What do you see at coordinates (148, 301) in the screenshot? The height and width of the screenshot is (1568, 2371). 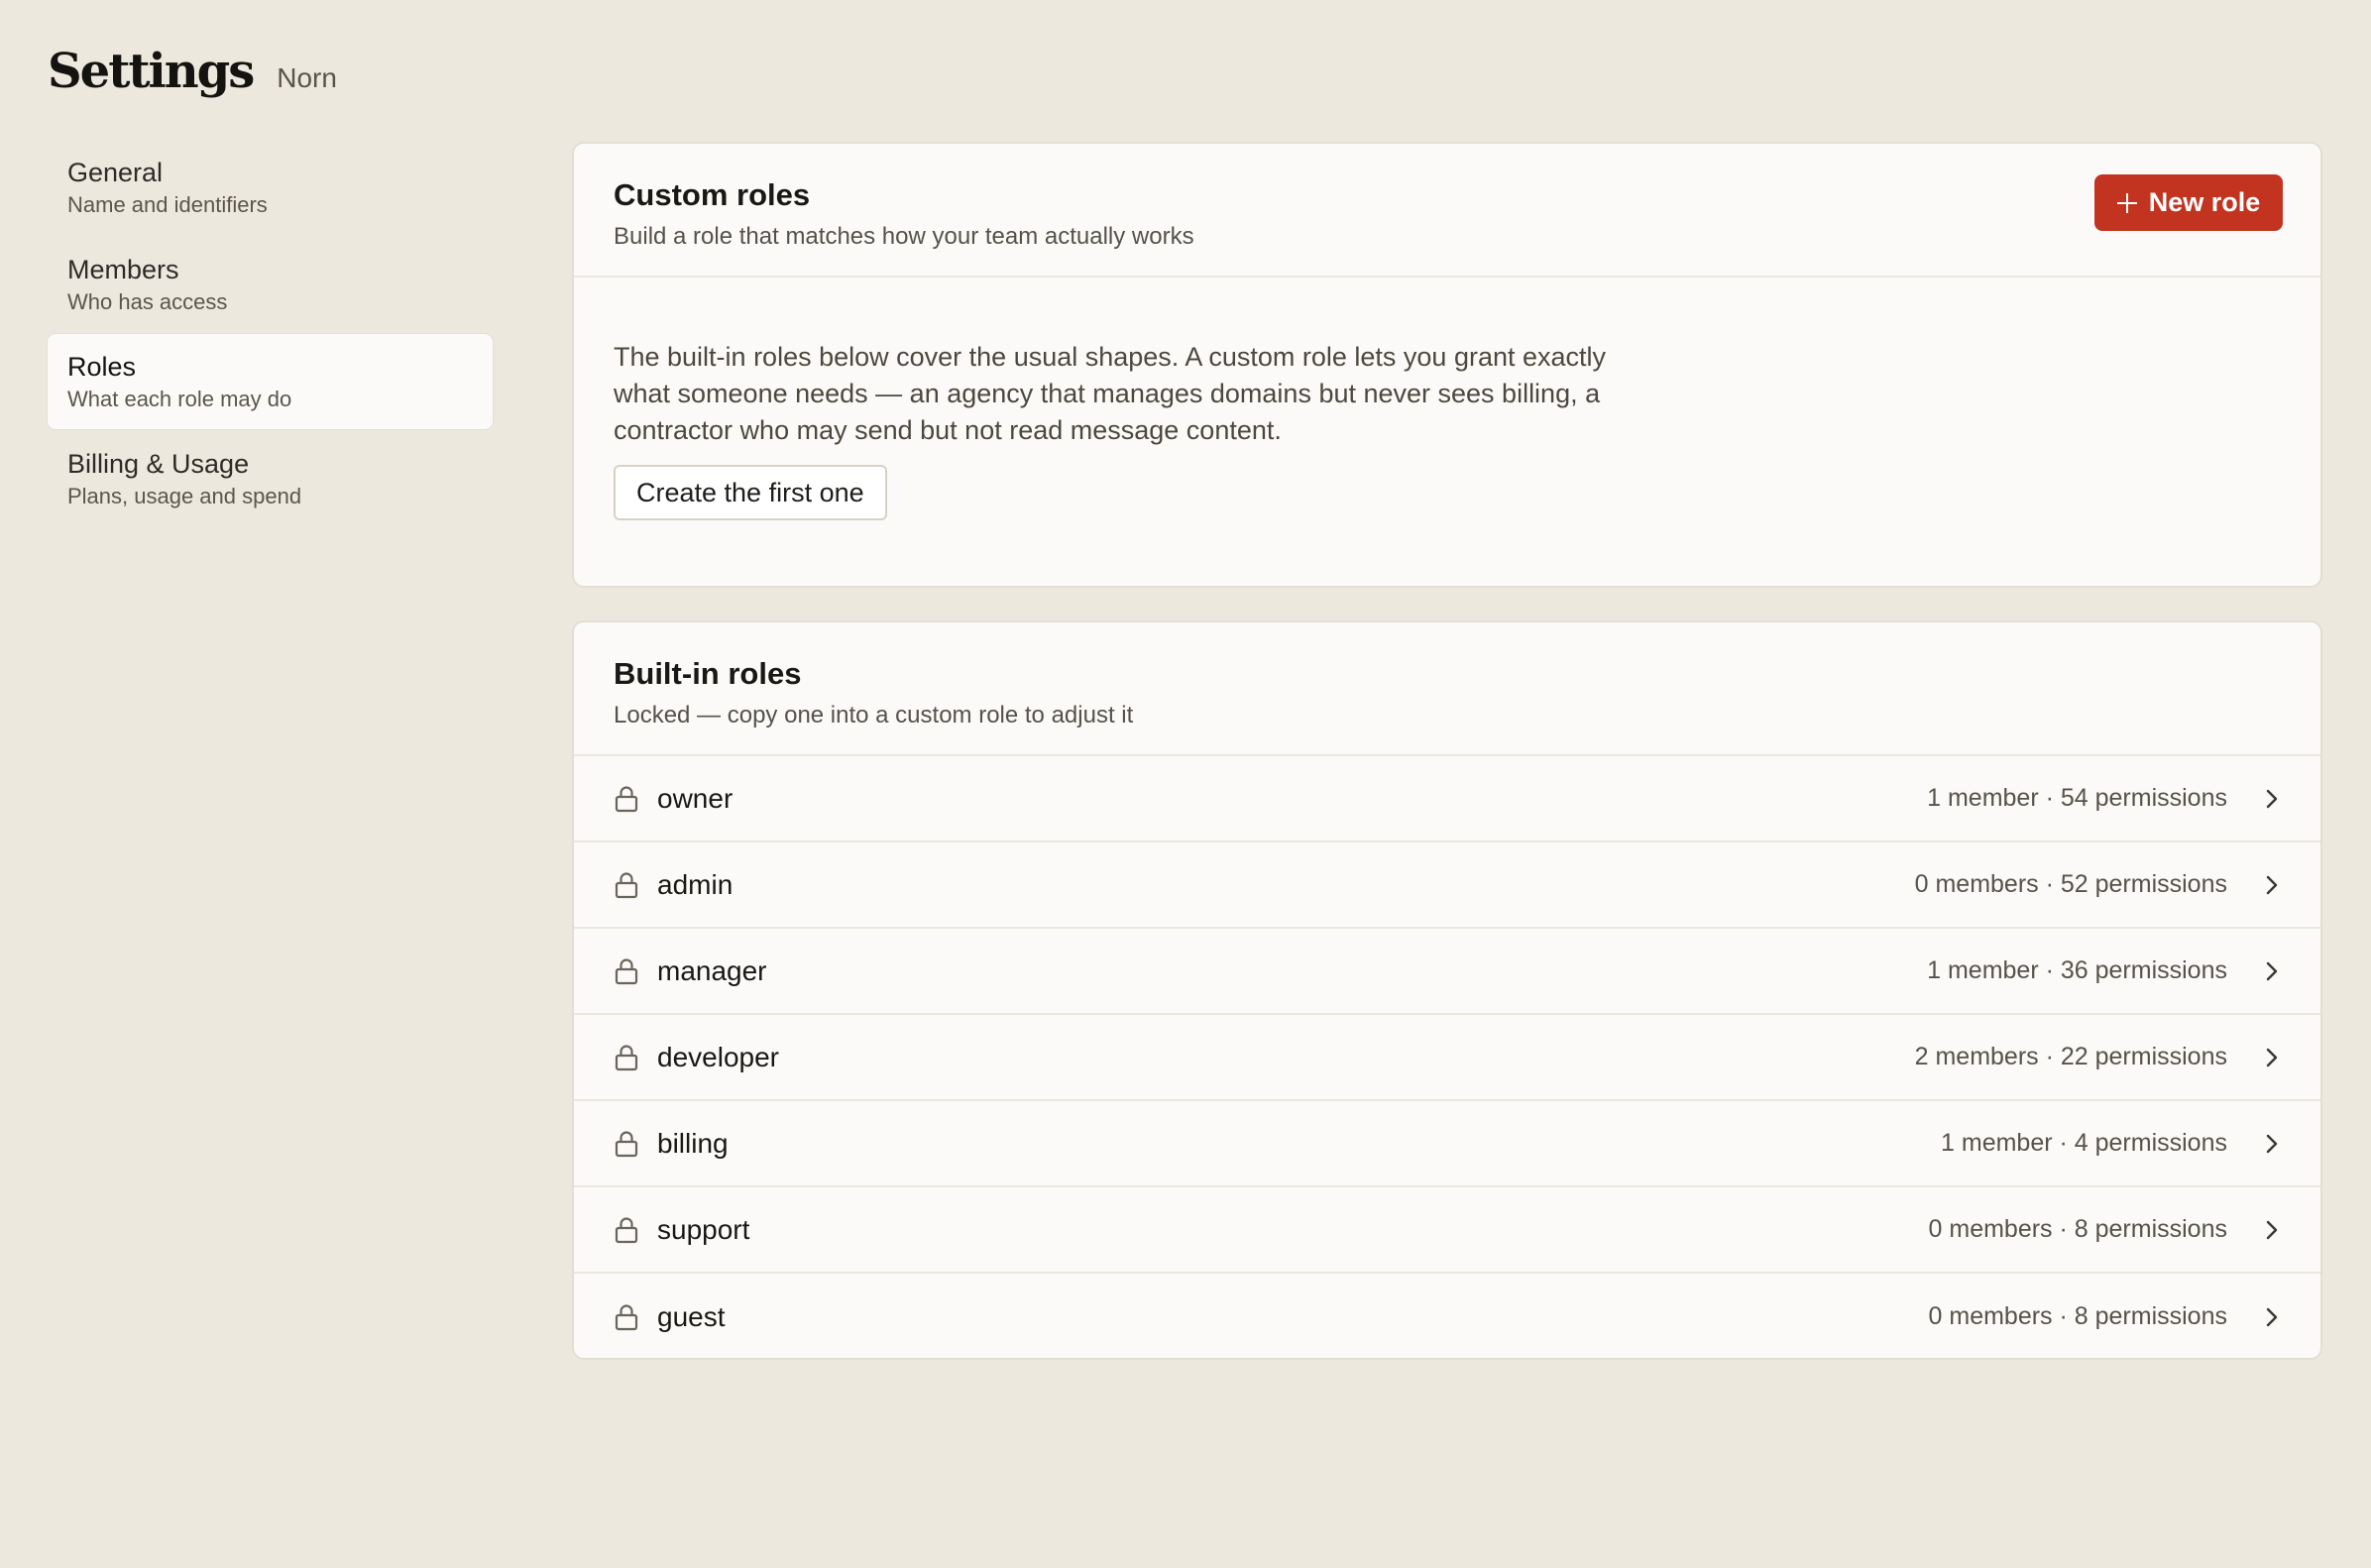 I see `sidebar-item-description: Who has access` at bounding box center [148, 301].